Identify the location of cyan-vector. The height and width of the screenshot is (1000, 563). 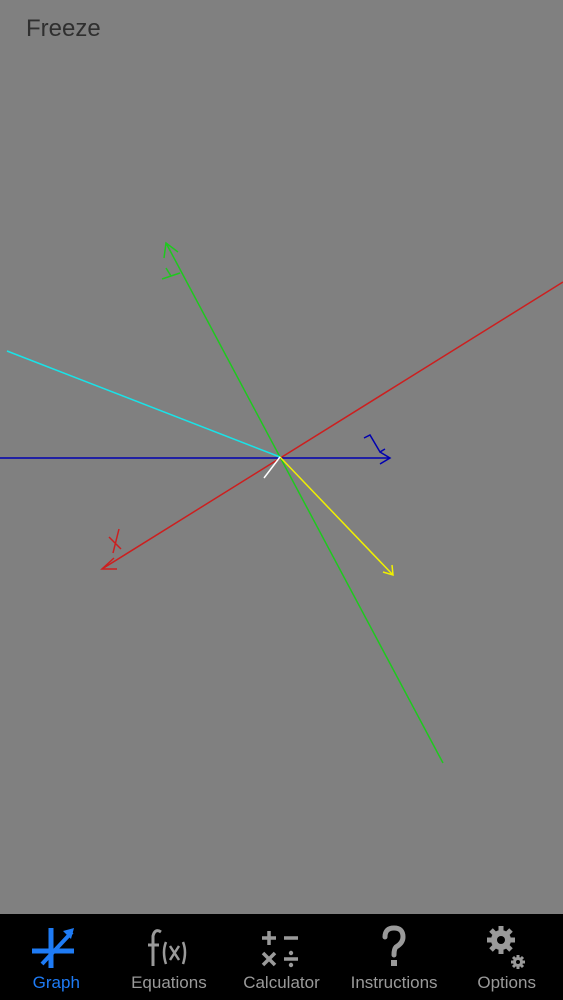
(143, 404).